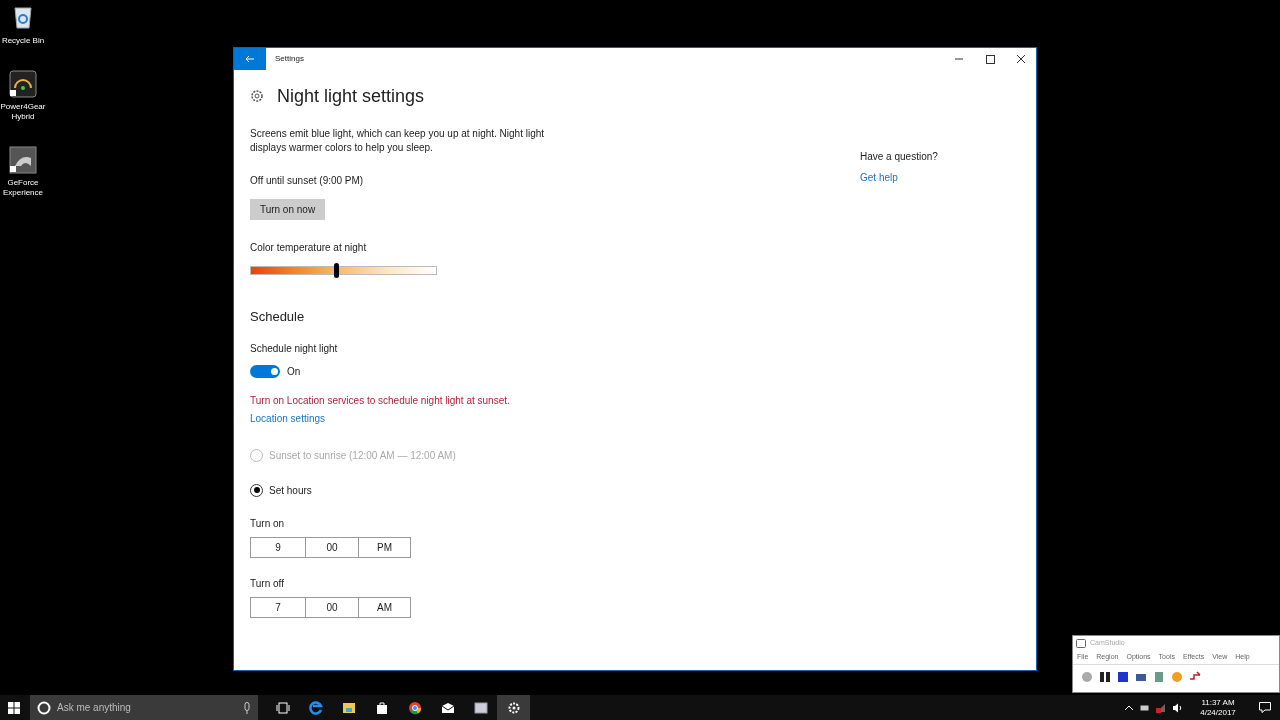 This screenshot has width=1280, height=720. I want to click on slider-label: Color temperature at night, so click(308, 248).